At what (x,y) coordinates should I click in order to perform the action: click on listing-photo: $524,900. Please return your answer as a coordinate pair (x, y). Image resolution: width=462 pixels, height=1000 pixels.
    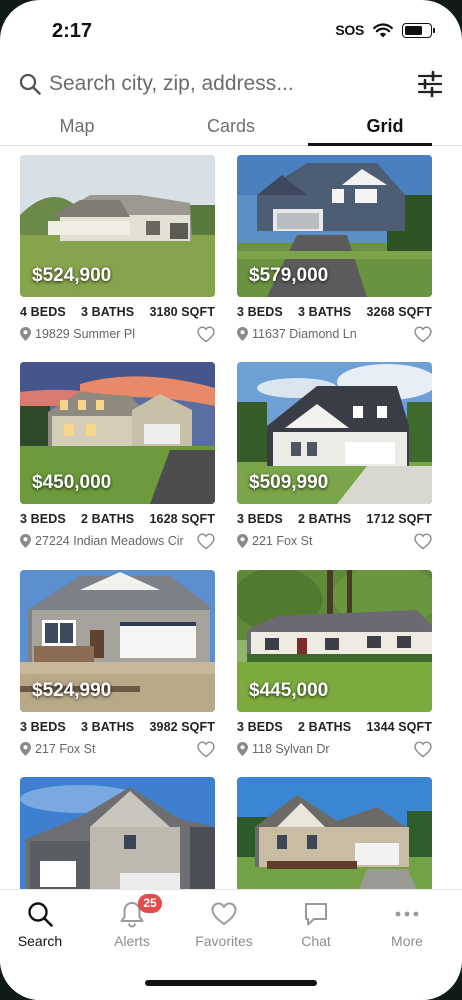
    Looking at the image, I should click on (117, 226).